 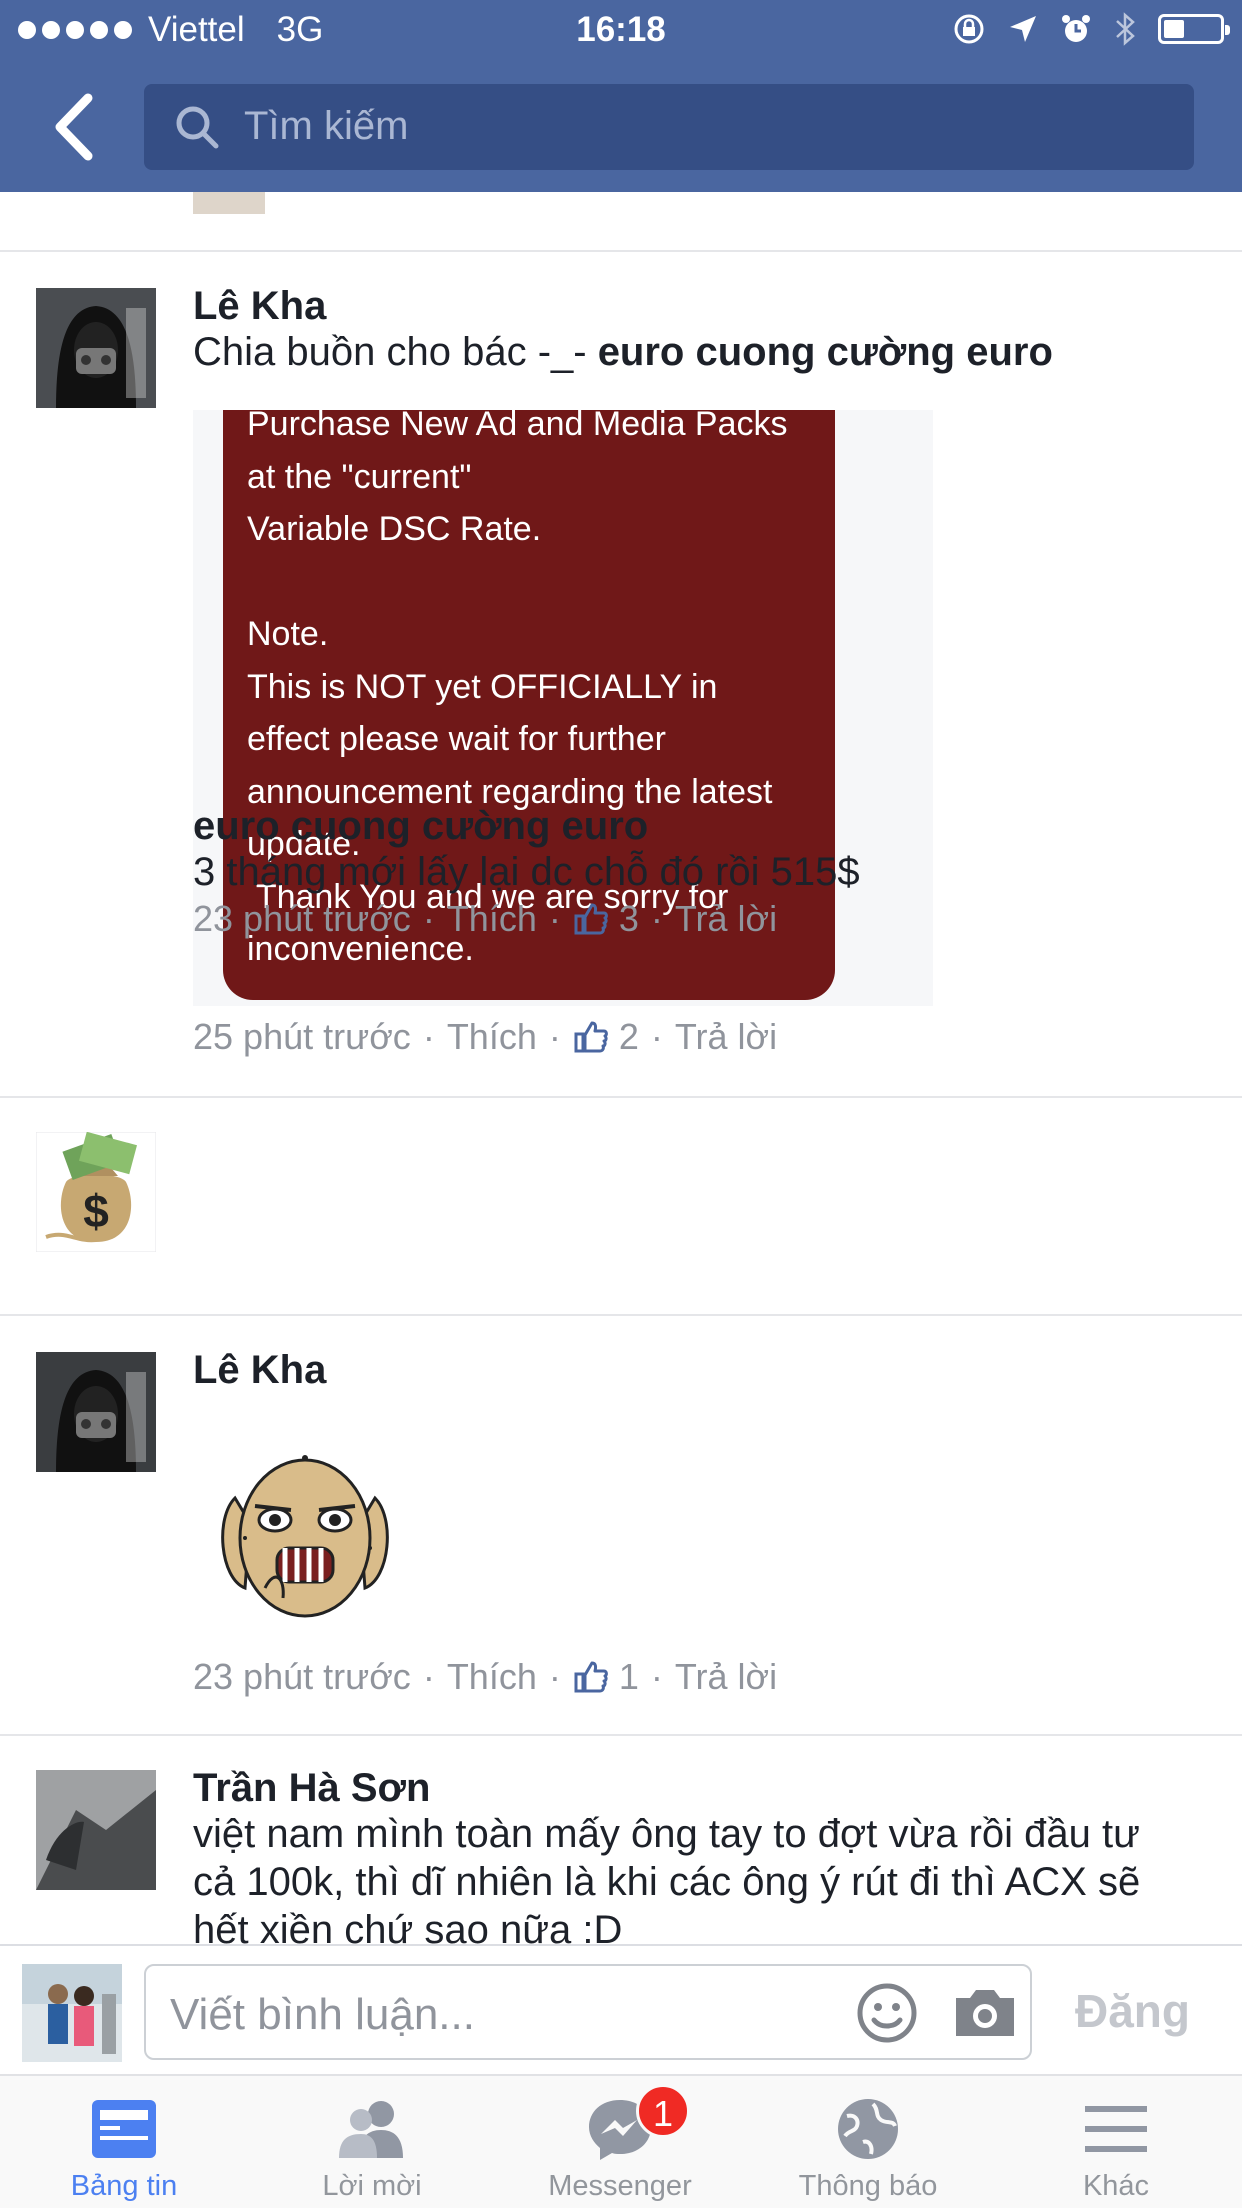 I want to click on tab-notifications: Thông báo, so click(x=868, y=2142).